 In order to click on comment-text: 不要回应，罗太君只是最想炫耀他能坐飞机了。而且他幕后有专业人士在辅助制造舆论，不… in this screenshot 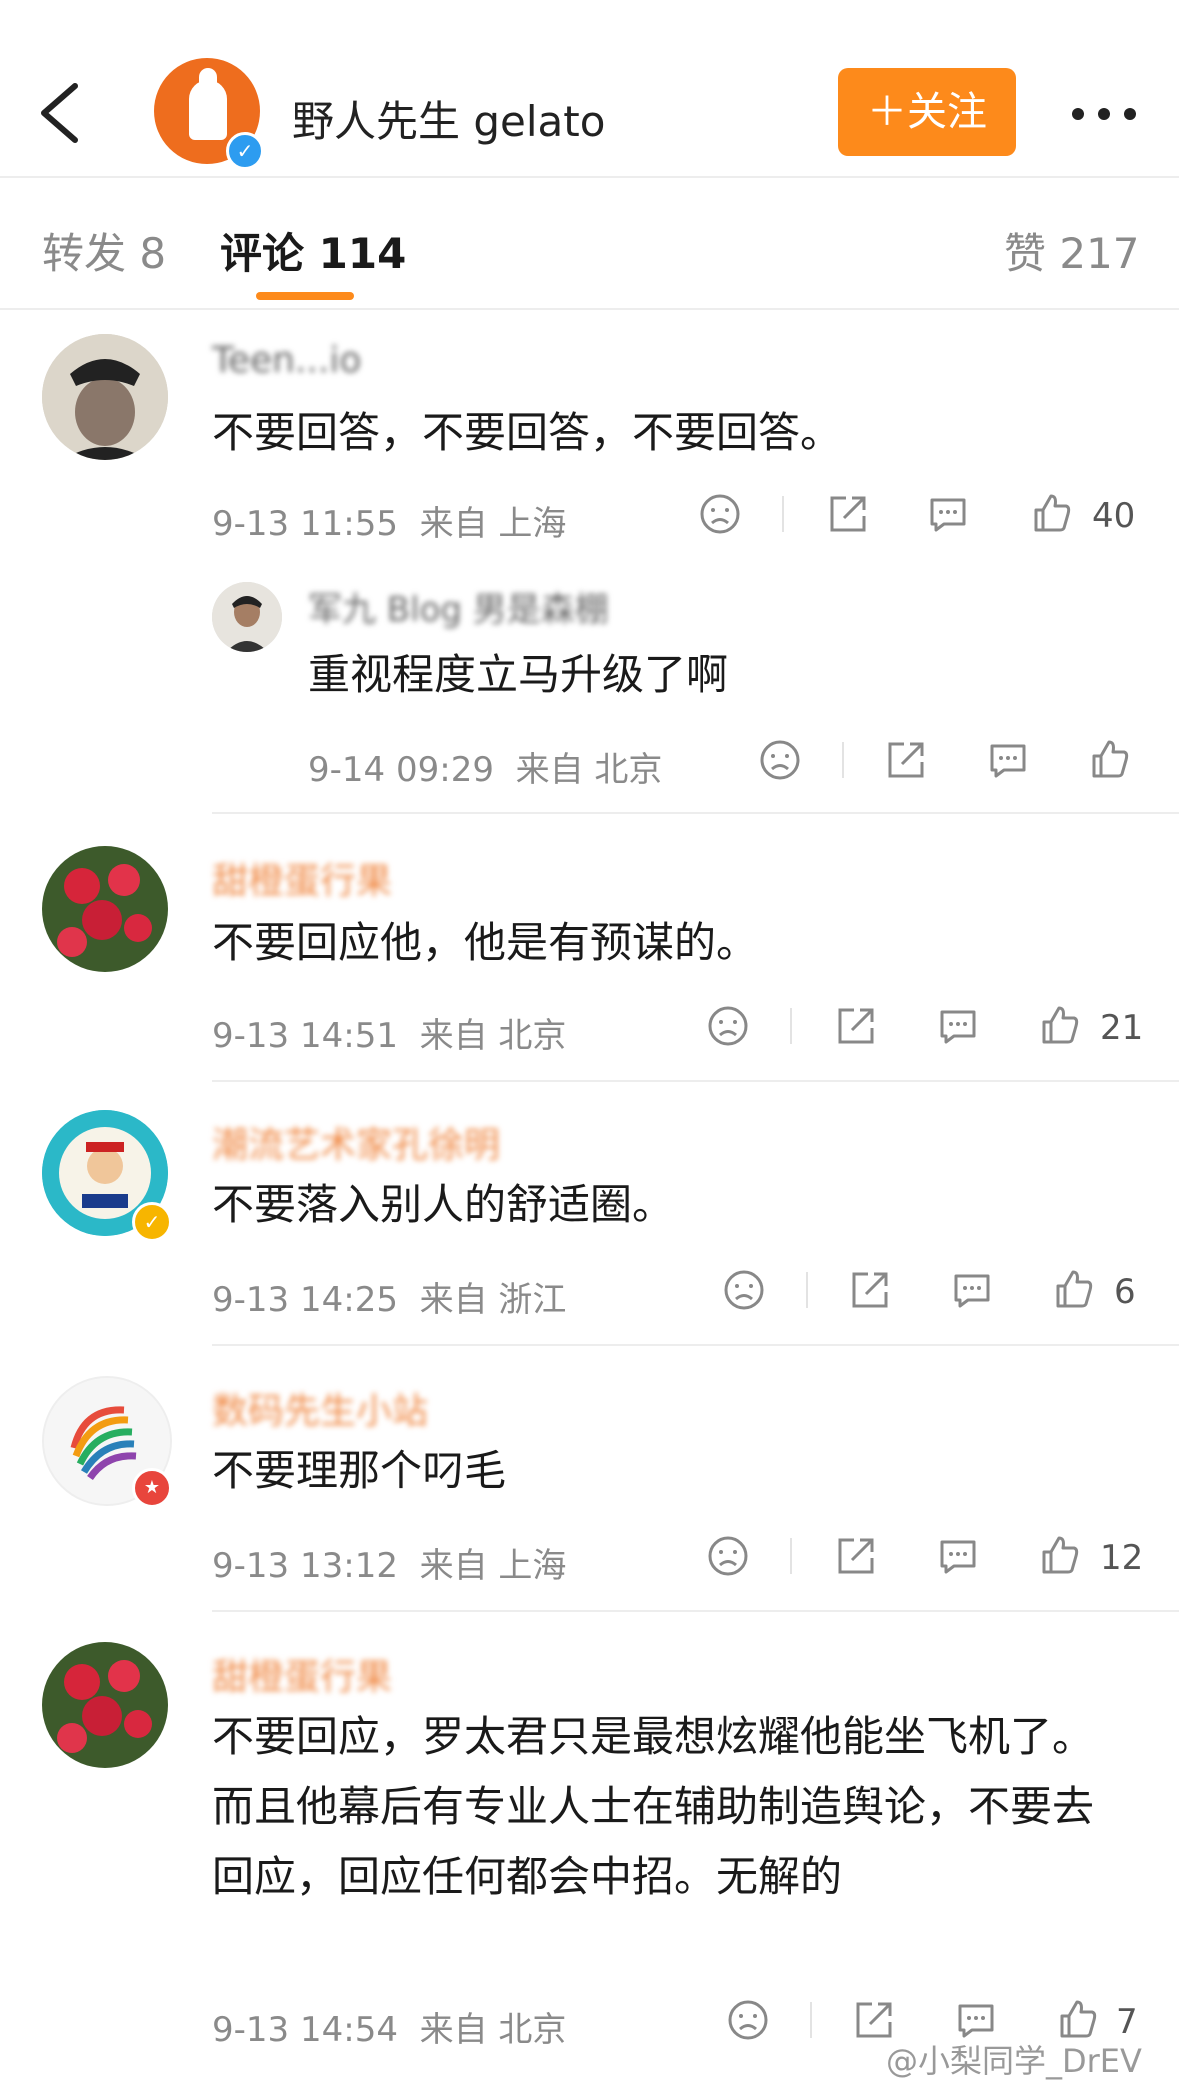, I will do `click(653, 1806)`.